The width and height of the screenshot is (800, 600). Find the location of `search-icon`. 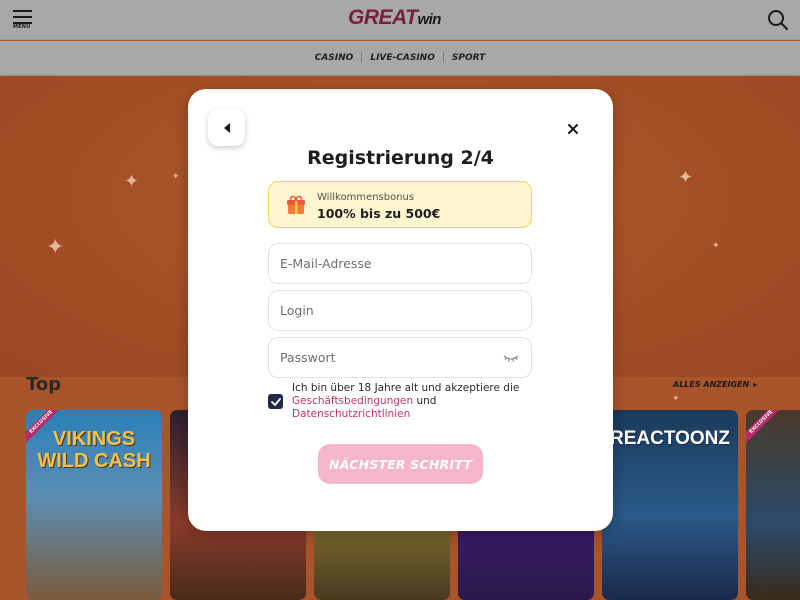

search-icon is located at coordinates (778, 20).